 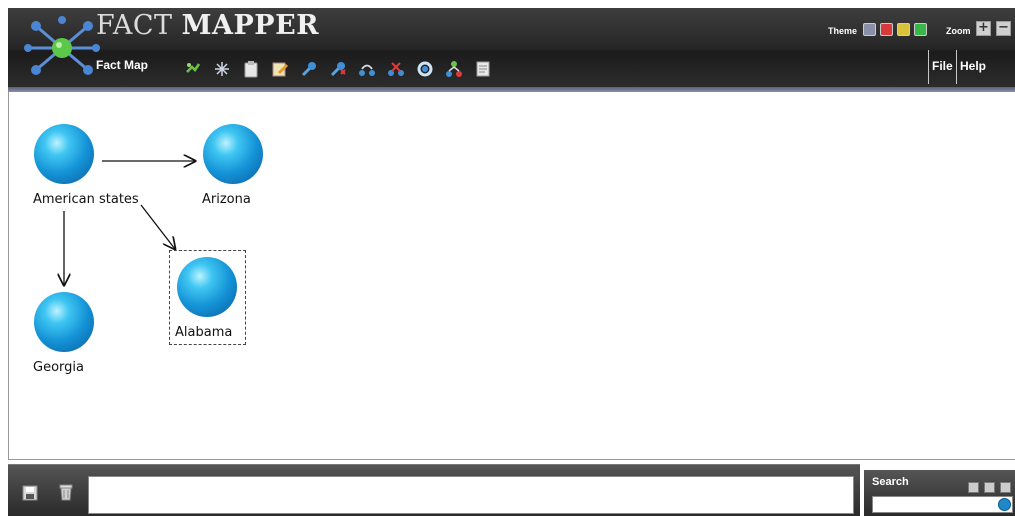 What do you see at coordinates (869, 29) in the screenshot?
I see `theme-swatch-gray` at bounding box center [869, 29].